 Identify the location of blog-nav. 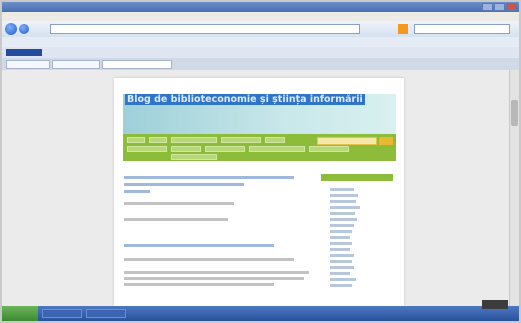
(259, 147).